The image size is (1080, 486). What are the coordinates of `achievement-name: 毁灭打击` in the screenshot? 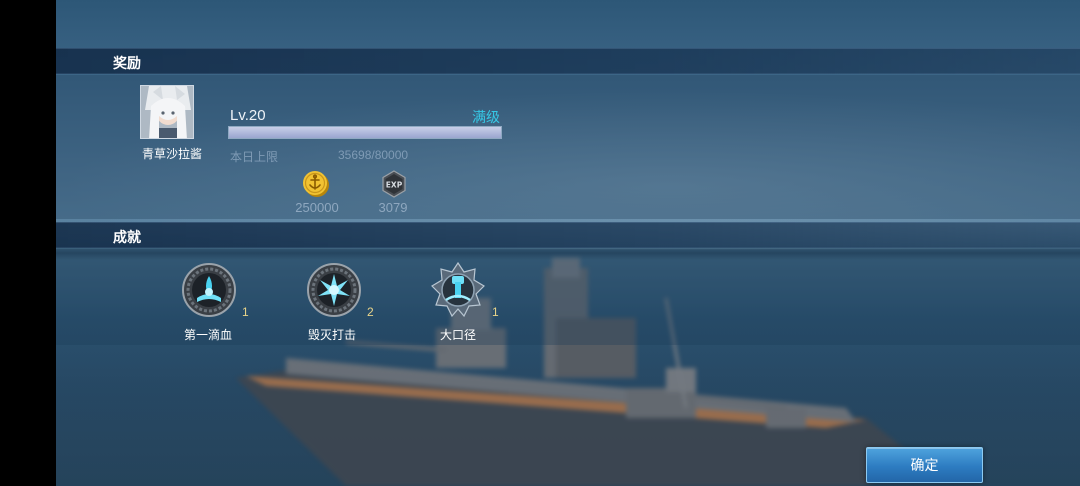 It's located at (331, 335).